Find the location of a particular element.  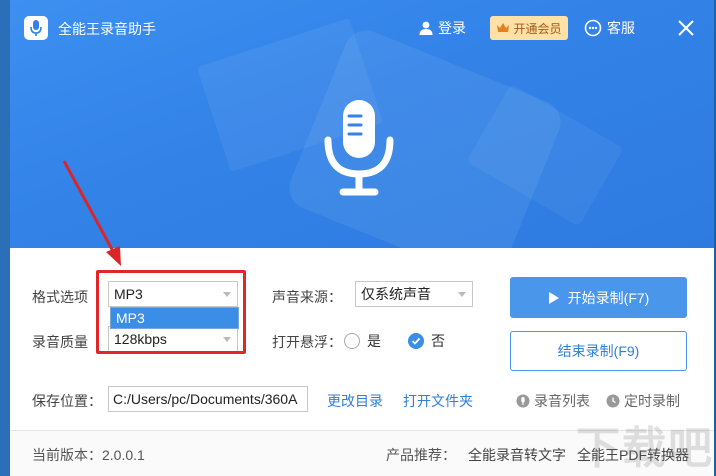

start-record-button: 开始录制(F7) is located at coordinates (598, 297).